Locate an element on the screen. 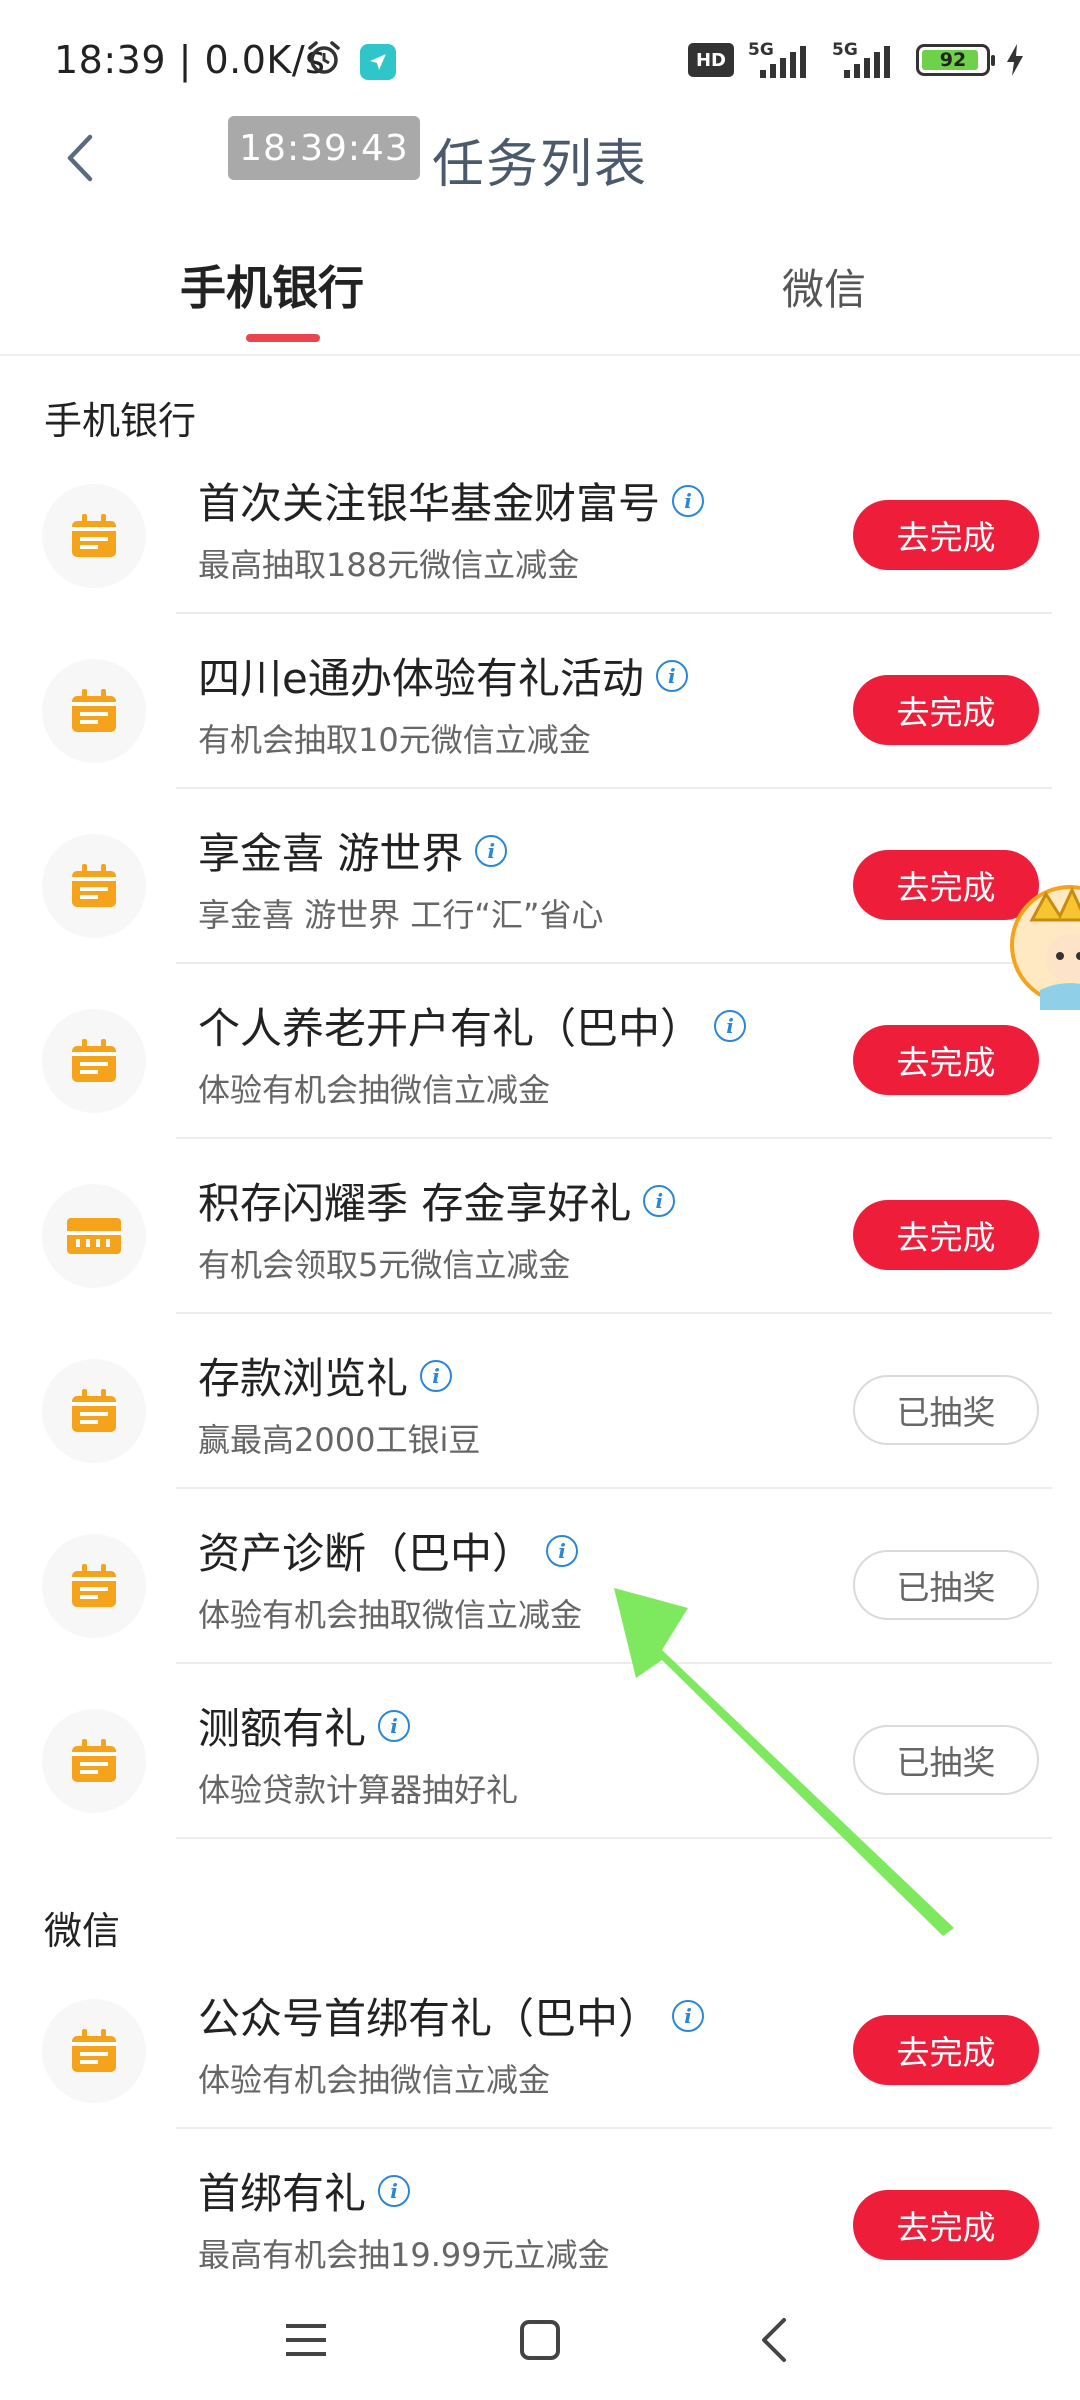 The image size is (1080, 2400). tab-mobile-banking: 手机银行 is located at coordinates (272, 285).